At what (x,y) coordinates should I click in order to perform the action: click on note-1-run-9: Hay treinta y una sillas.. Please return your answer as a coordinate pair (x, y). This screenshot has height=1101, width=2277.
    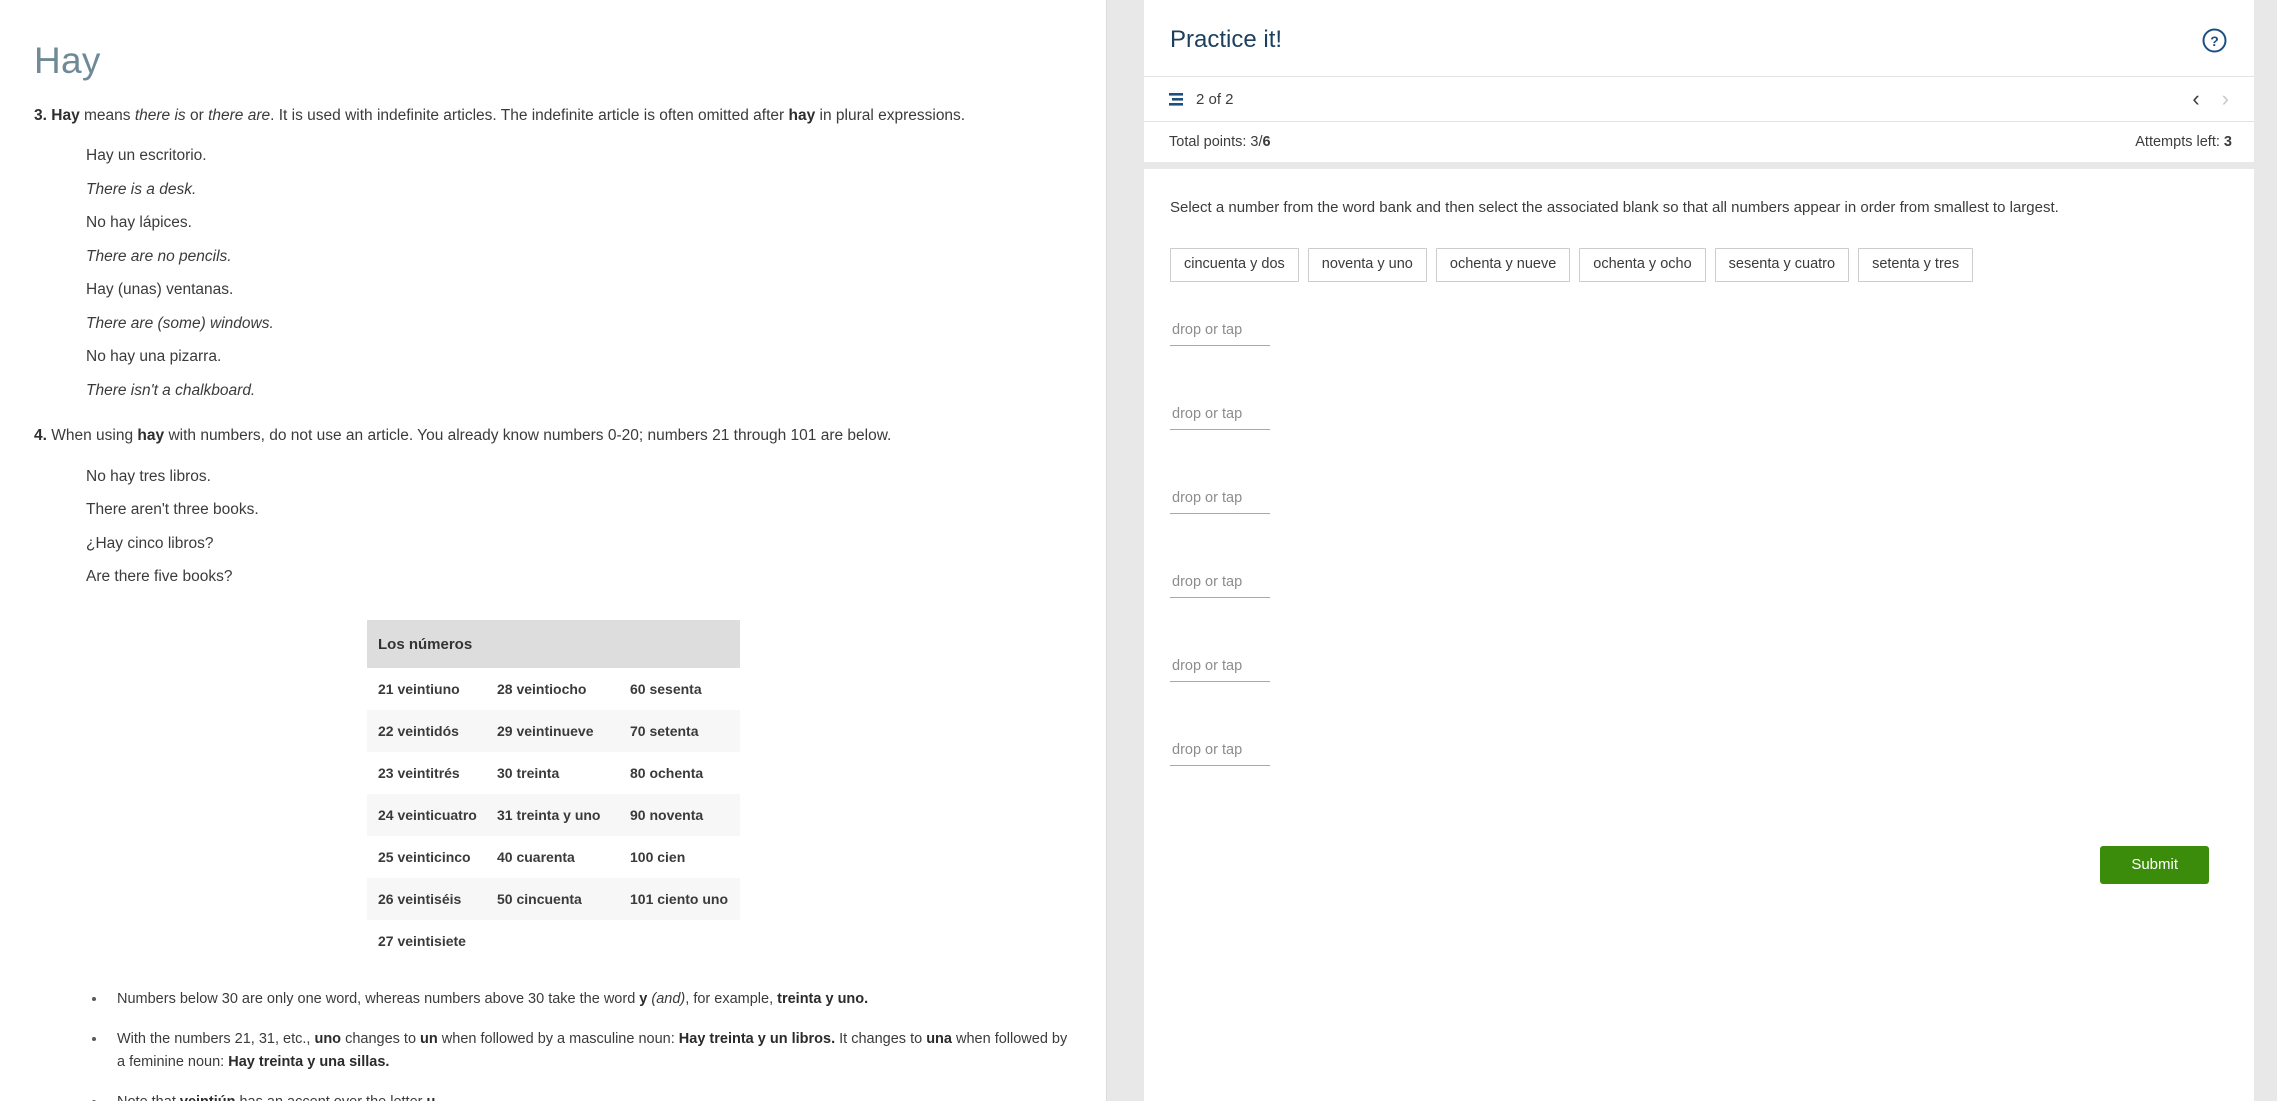
    Looking at the image, I should click on (309, 1061).